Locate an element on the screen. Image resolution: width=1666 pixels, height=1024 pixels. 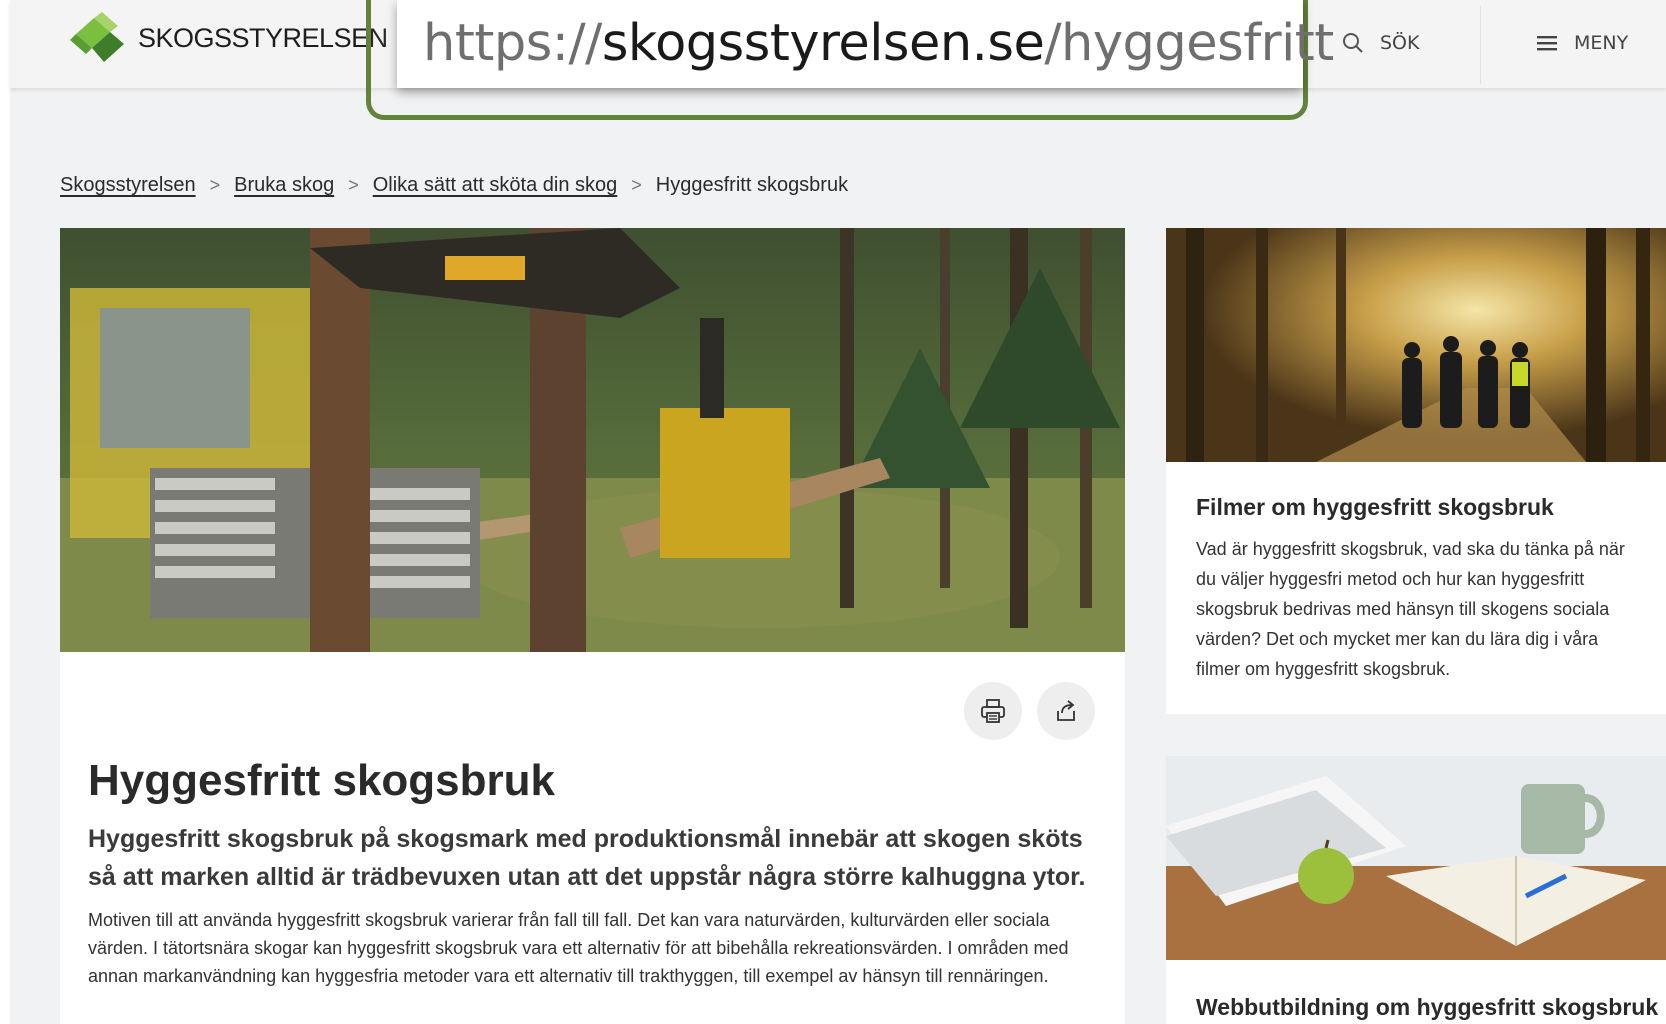
site-logo: SKOGSSTYRELSEN is located at coordinates (228, 38).